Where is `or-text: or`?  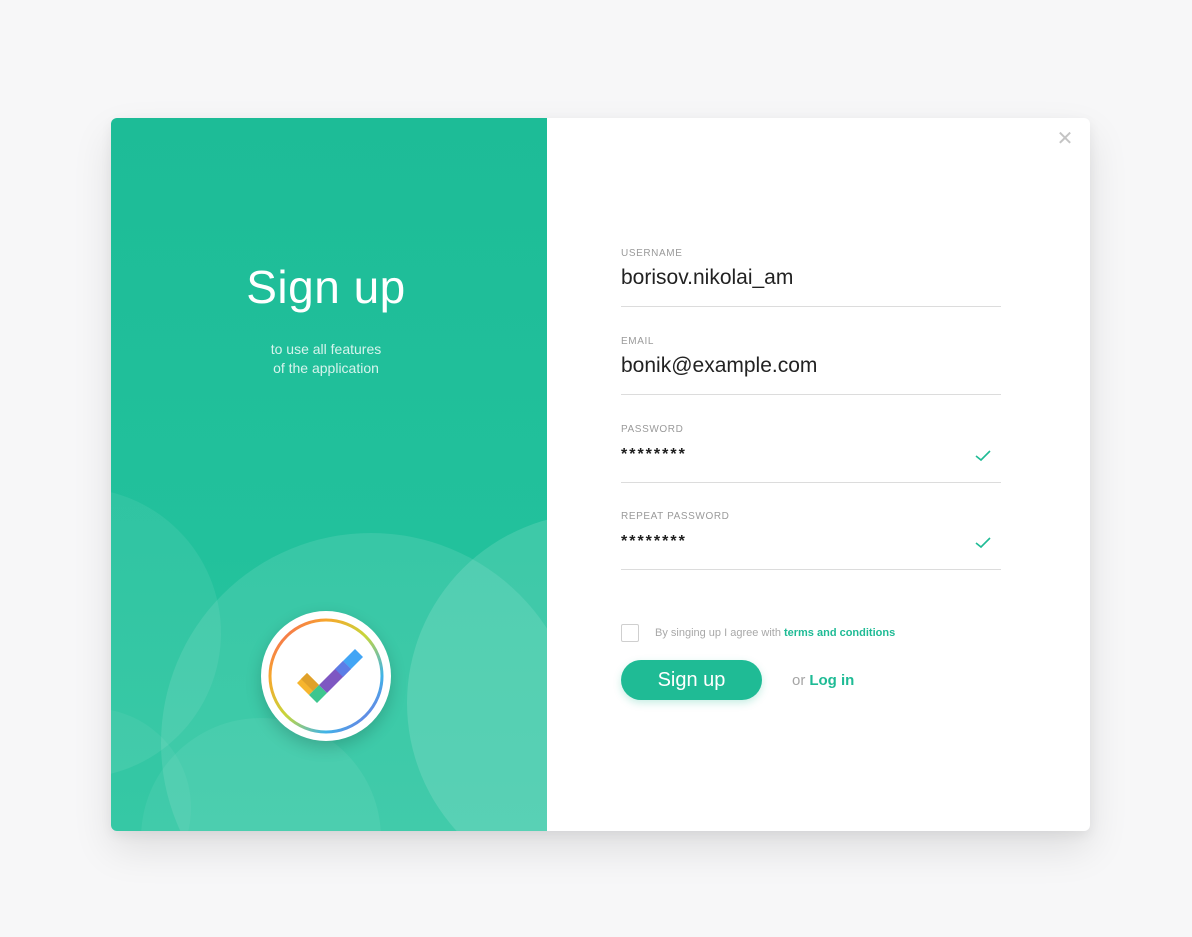
or-text: or is located at coordinates (799, 680).